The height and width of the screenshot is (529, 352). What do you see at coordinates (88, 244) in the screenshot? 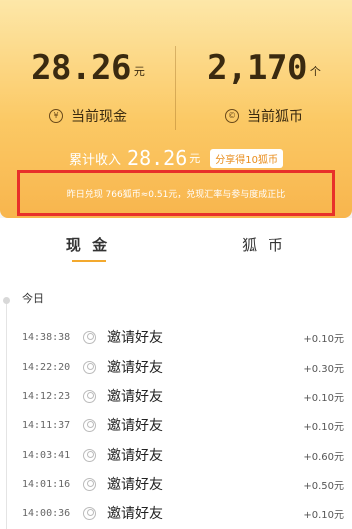
I see `tab-cash: 现 金` at bounding box center [88, 244].